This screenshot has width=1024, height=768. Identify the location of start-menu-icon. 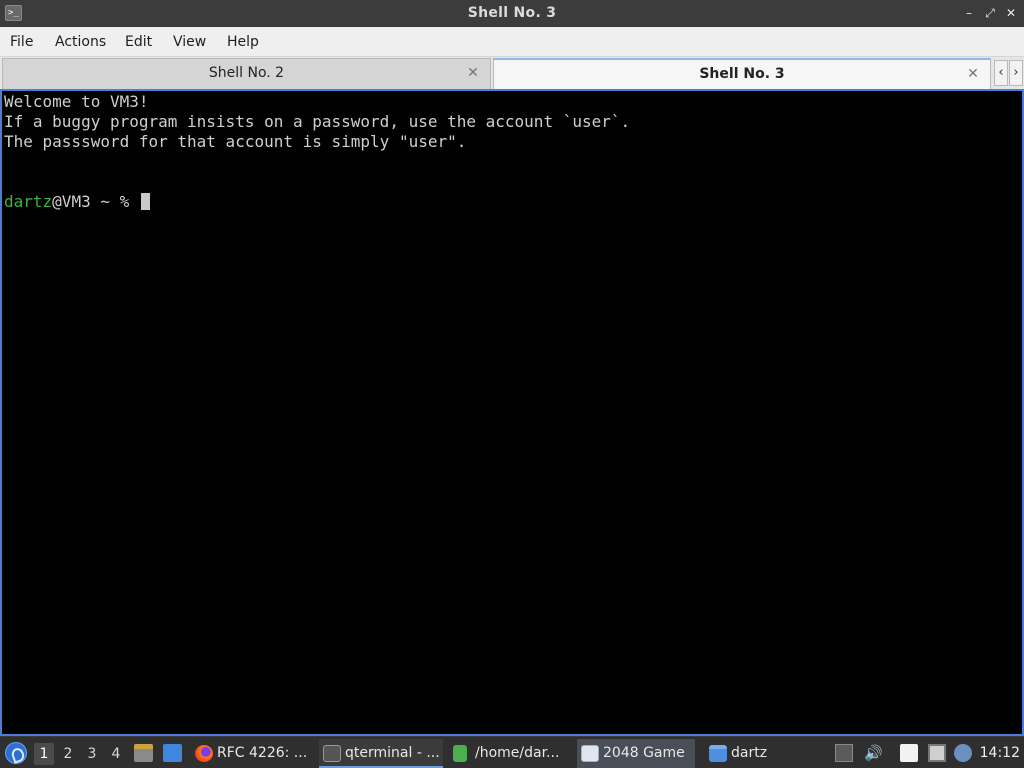
(16, 753).